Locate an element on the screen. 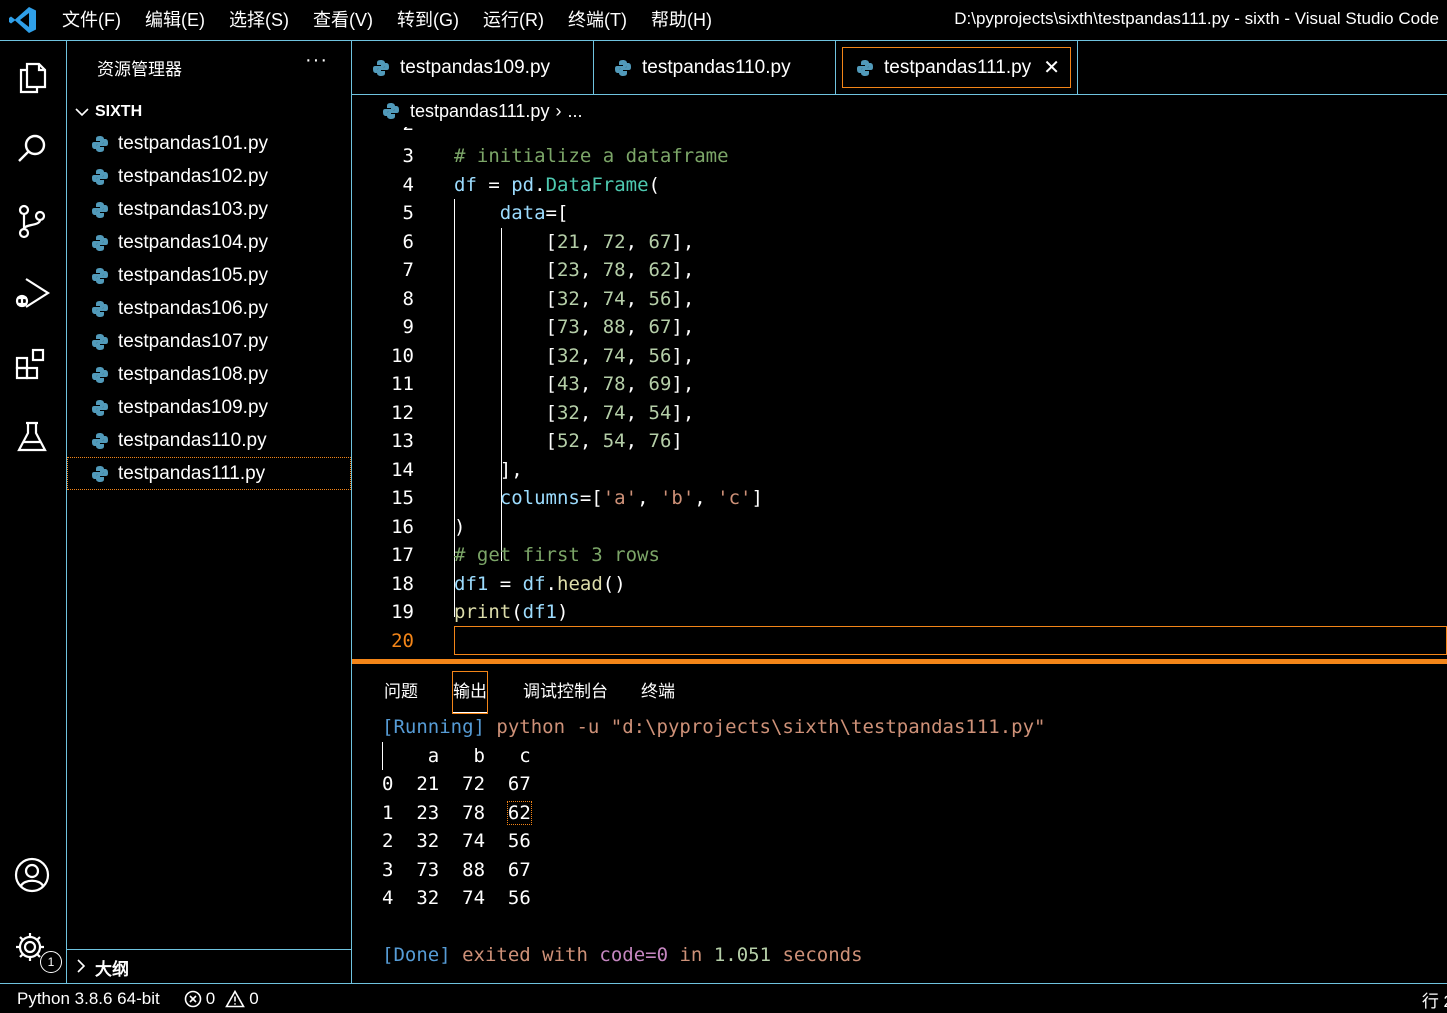 Image resolution: width=1447 pixels, height=1013 pixels. file-item-active: testpandas111.py is located at coordinates (209, 473).